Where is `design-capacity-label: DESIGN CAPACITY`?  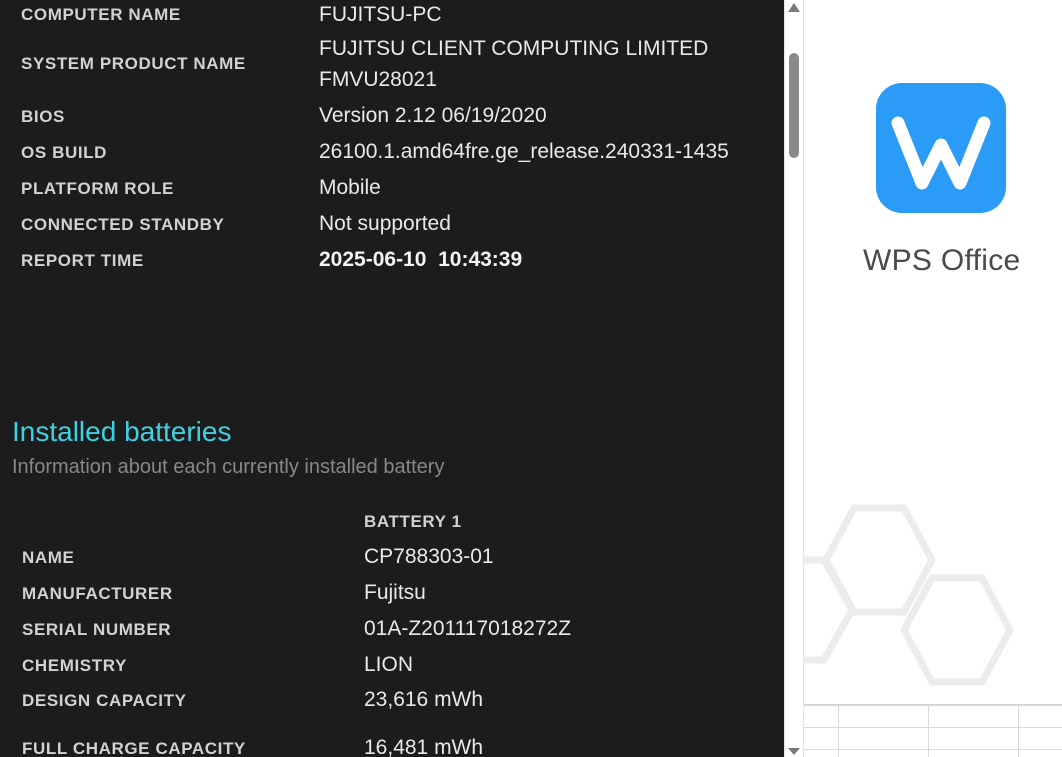
design-capacity-label: DESIGN CAPACITY is located at coordinates (104, 700).